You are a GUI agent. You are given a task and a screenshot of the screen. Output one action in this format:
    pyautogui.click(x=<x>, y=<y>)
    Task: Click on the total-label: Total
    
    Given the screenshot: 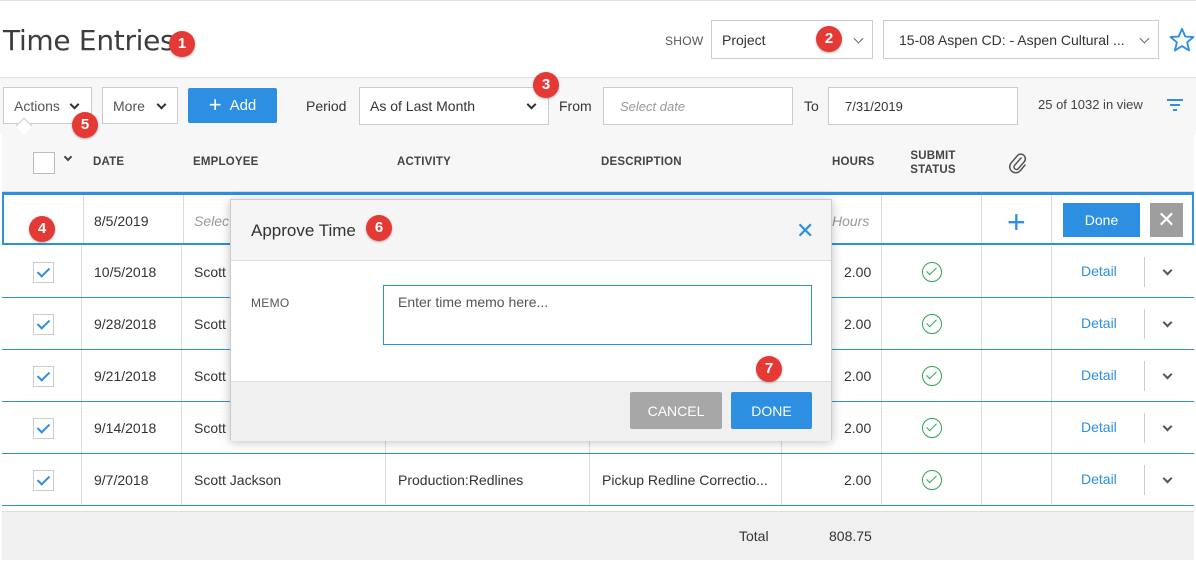 What is the action you would take?
    pyautogui.click(x=754, y=536)
    